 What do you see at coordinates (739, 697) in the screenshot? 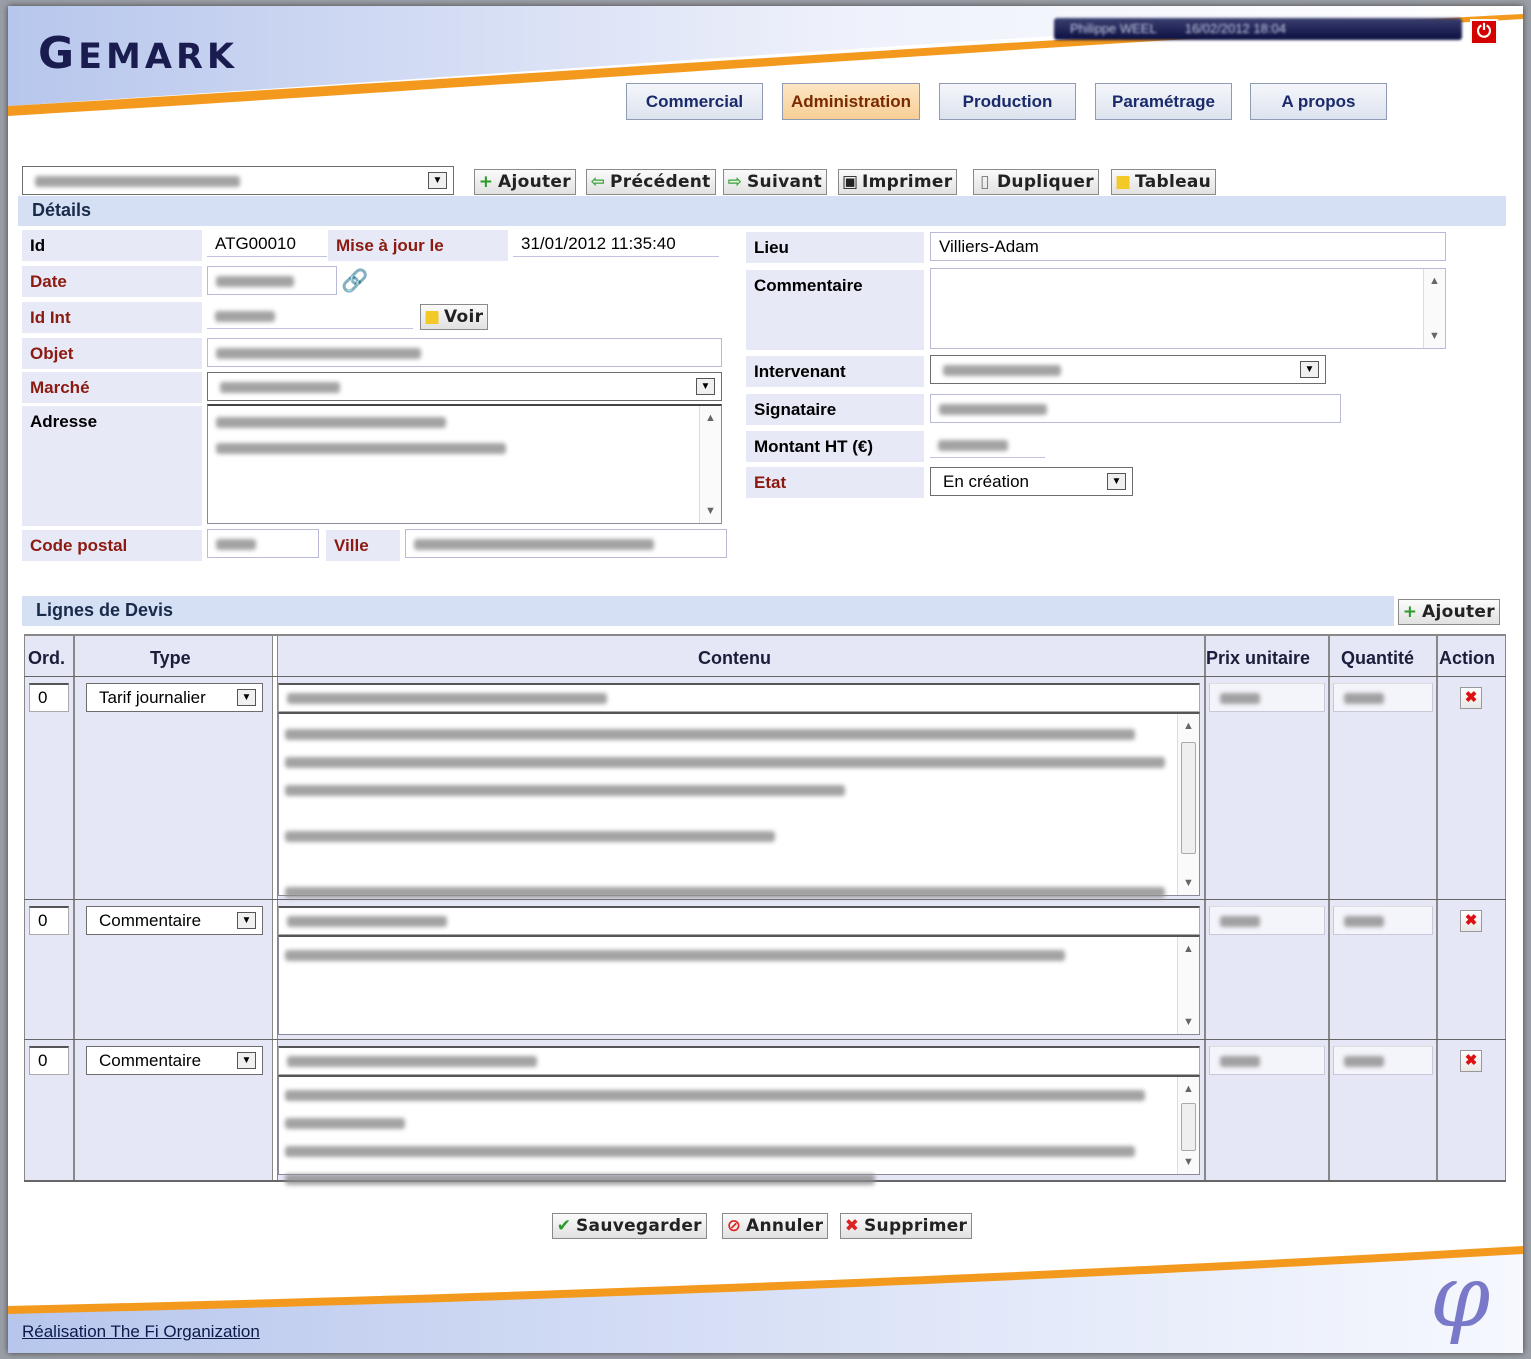
I see `row1-title-input` at bounding box center [739, 697].